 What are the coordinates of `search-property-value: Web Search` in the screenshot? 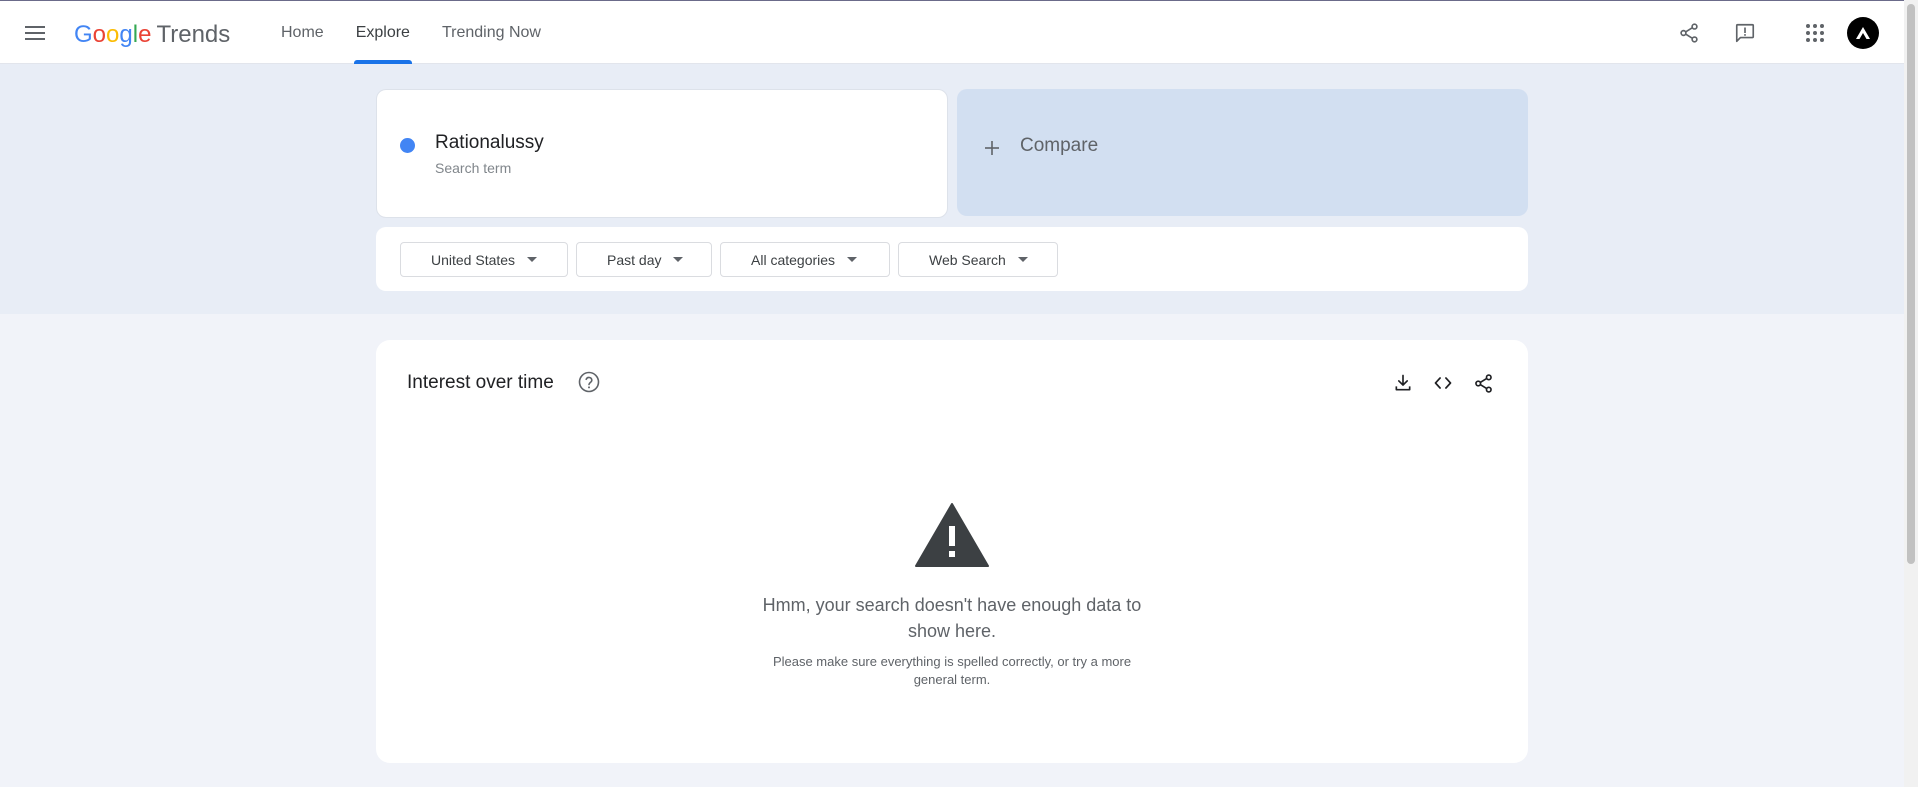 It's located at (967, 259).